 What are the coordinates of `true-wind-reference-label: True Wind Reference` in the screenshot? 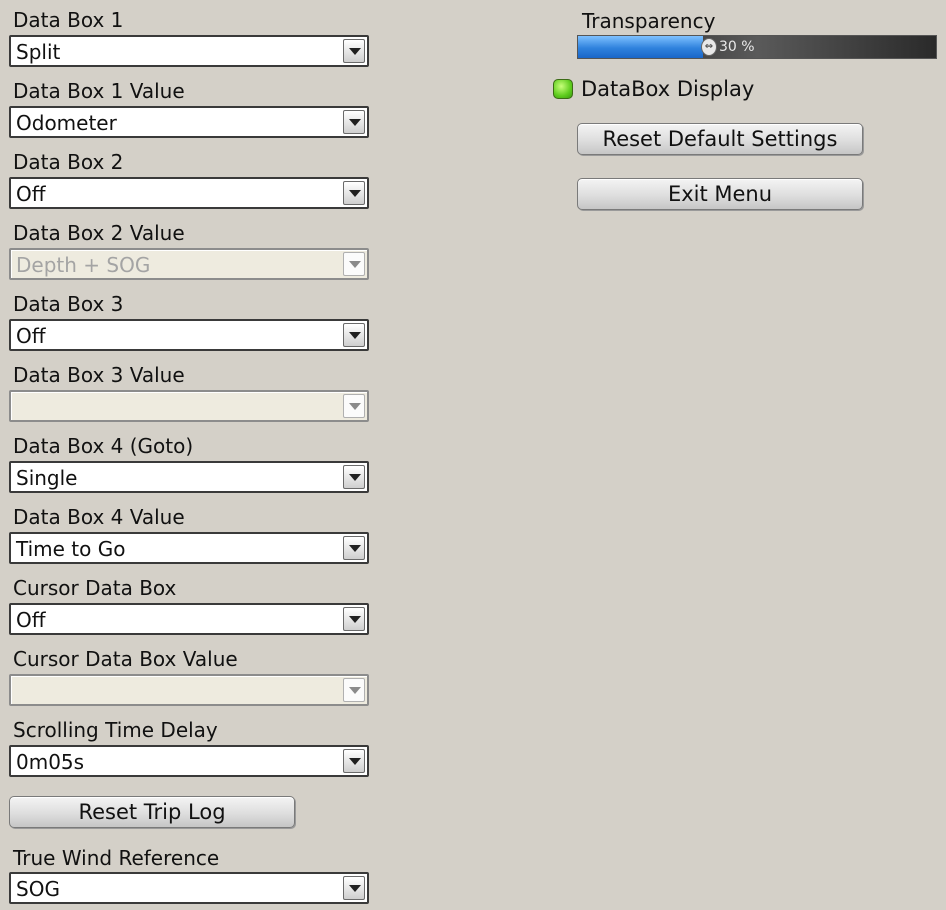 It's located at (116, 858).